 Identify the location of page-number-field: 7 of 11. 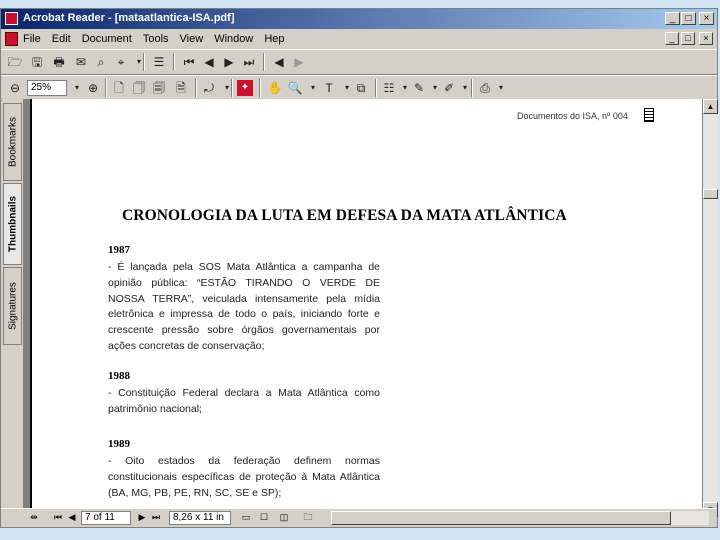
(106, 518).